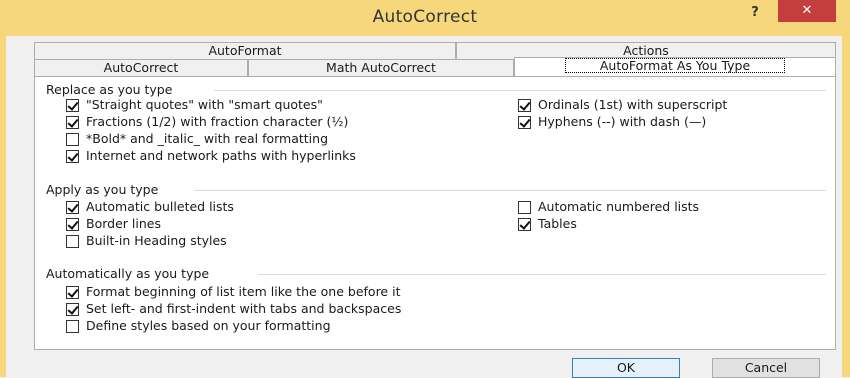 Image resolution: width=850 pixels, height=378 pixels. What do you see at coordinates (128, 273) in the screenshot?
I see `group-title-automatically: Automatically as you type` at bounding box center [128, 273].